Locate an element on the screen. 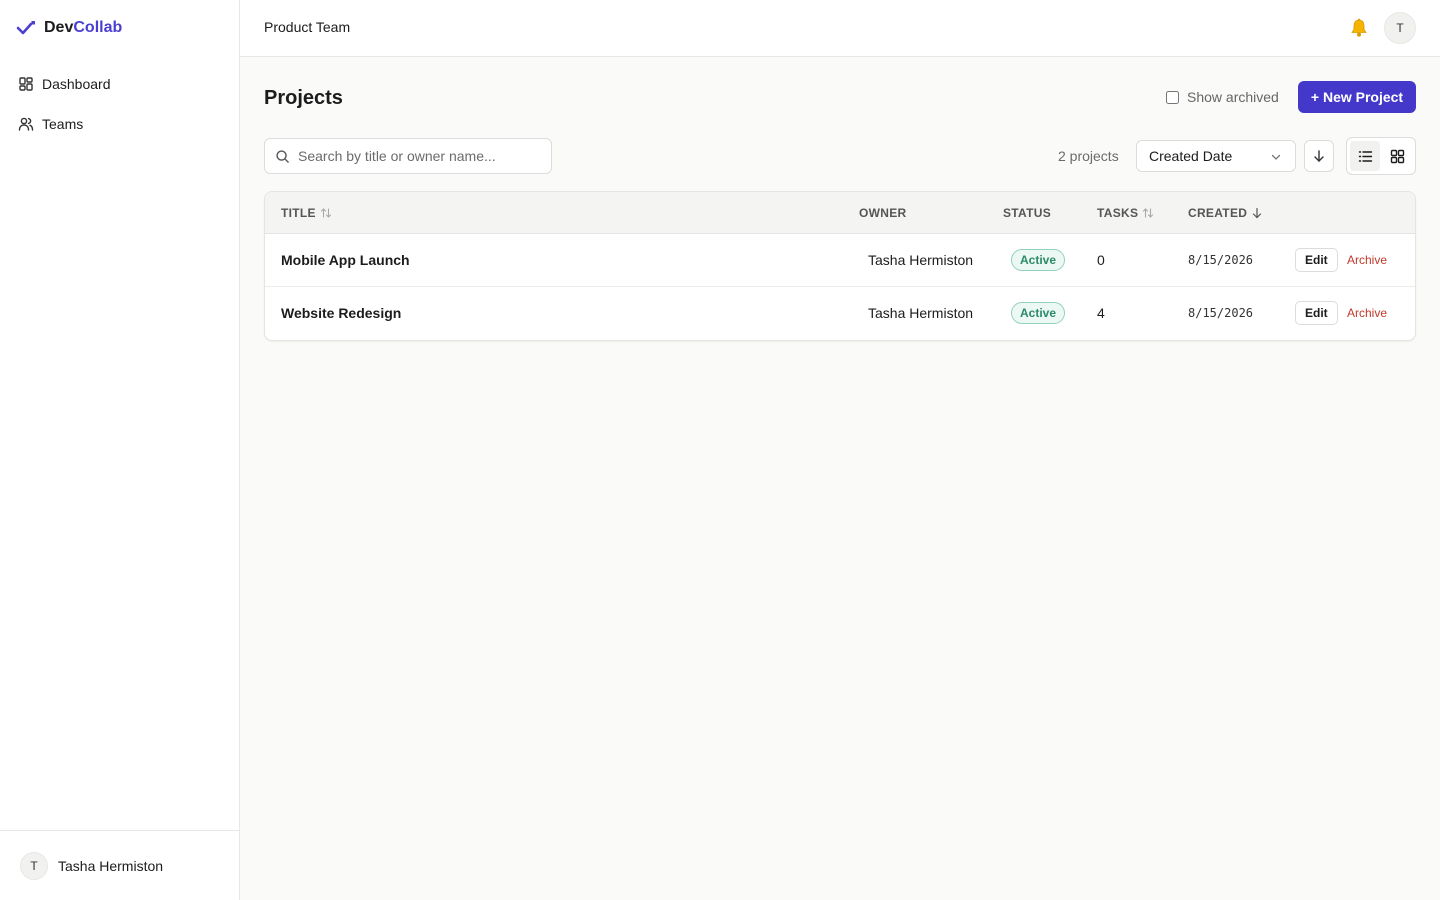 The image size is (1440, 900). column-header-created: CREATED is located at coordinates (1225, 213).